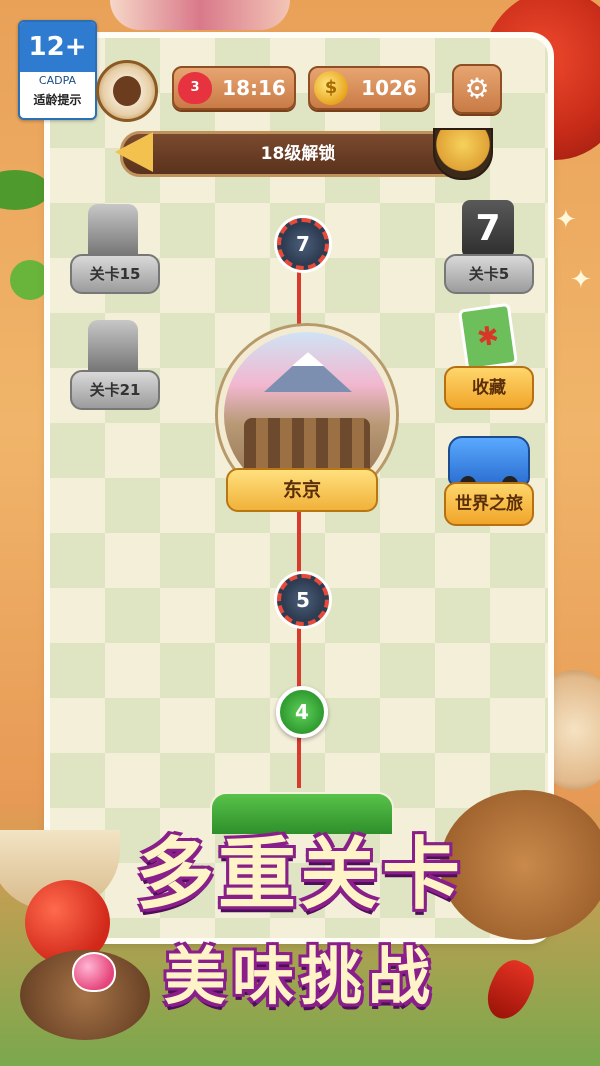 Image resolution: width=600 pixels, height=1066 pixels. Describe the element at coordinates (113, 348) in the screenshot. I see `pot-statue-icon` at that location.